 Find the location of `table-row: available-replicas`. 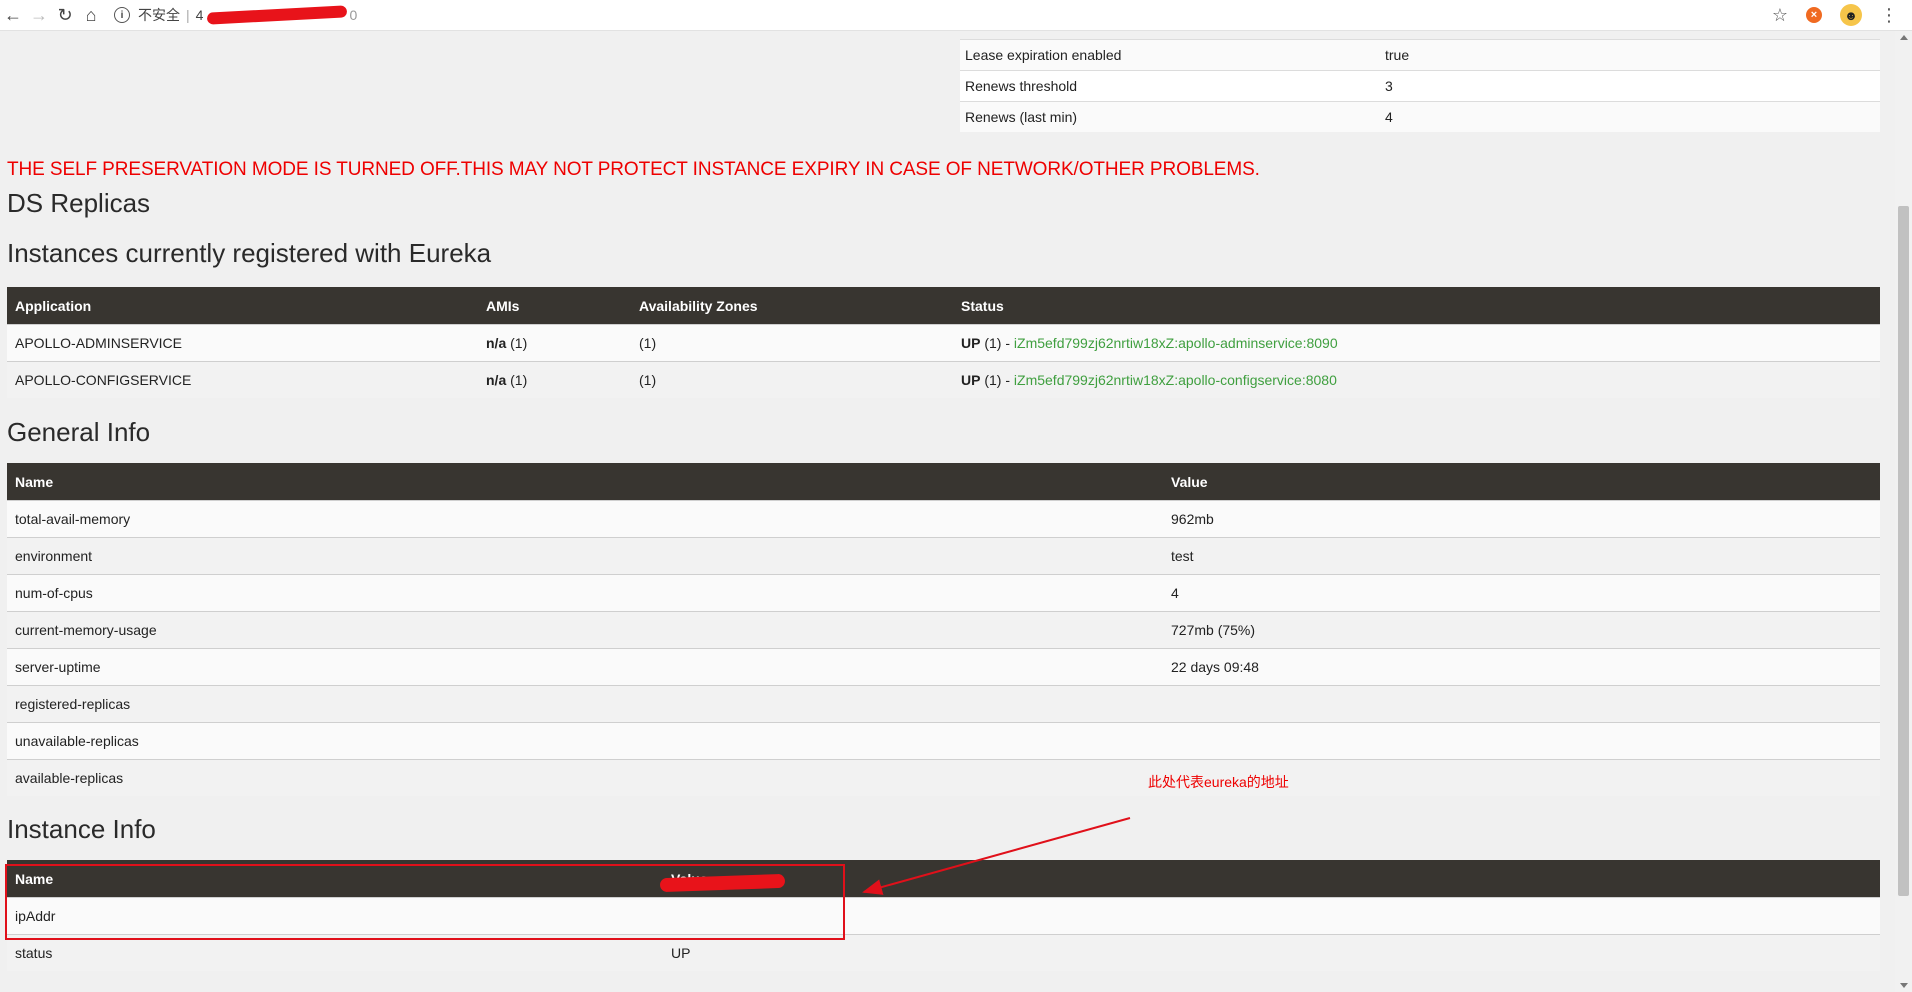

table-row: available-replicas is located at coordinates (943, 777).